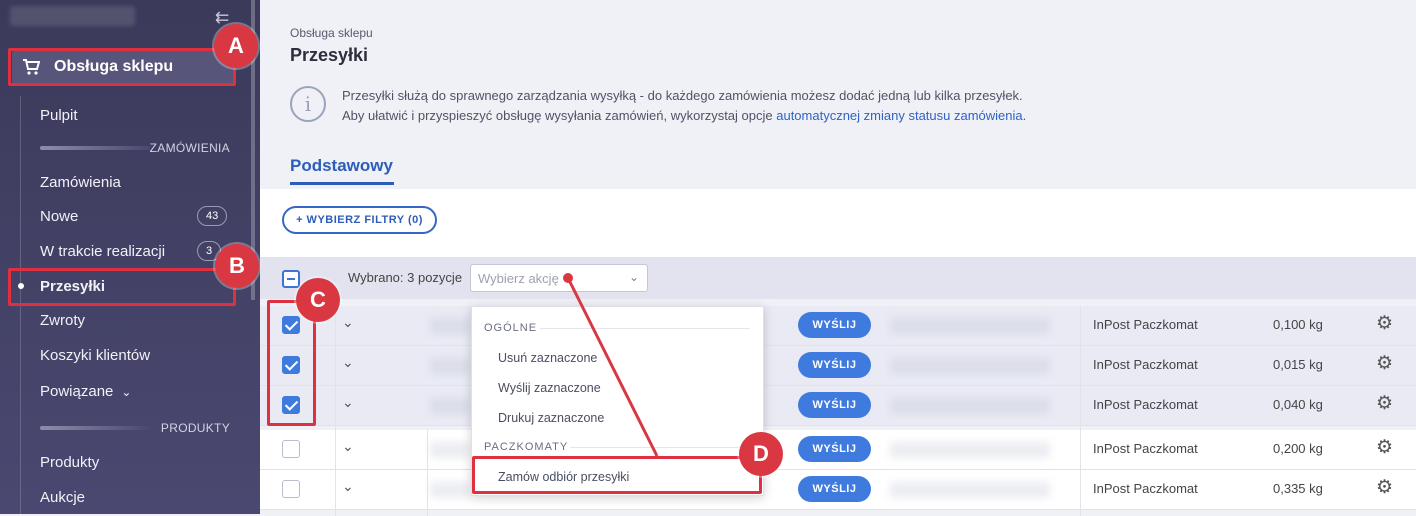  What do you see at coordinates (611, 365) in the screenshot?
I see `annotation-arrow` at bounding box center [611, 365].